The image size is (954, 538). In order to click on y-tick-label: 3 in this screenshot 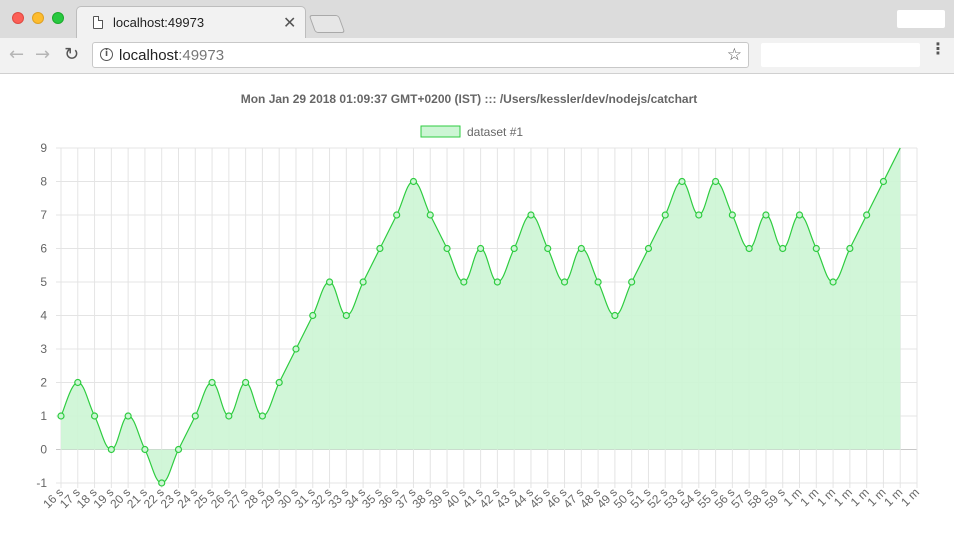, I will do `click(43, 349)`.